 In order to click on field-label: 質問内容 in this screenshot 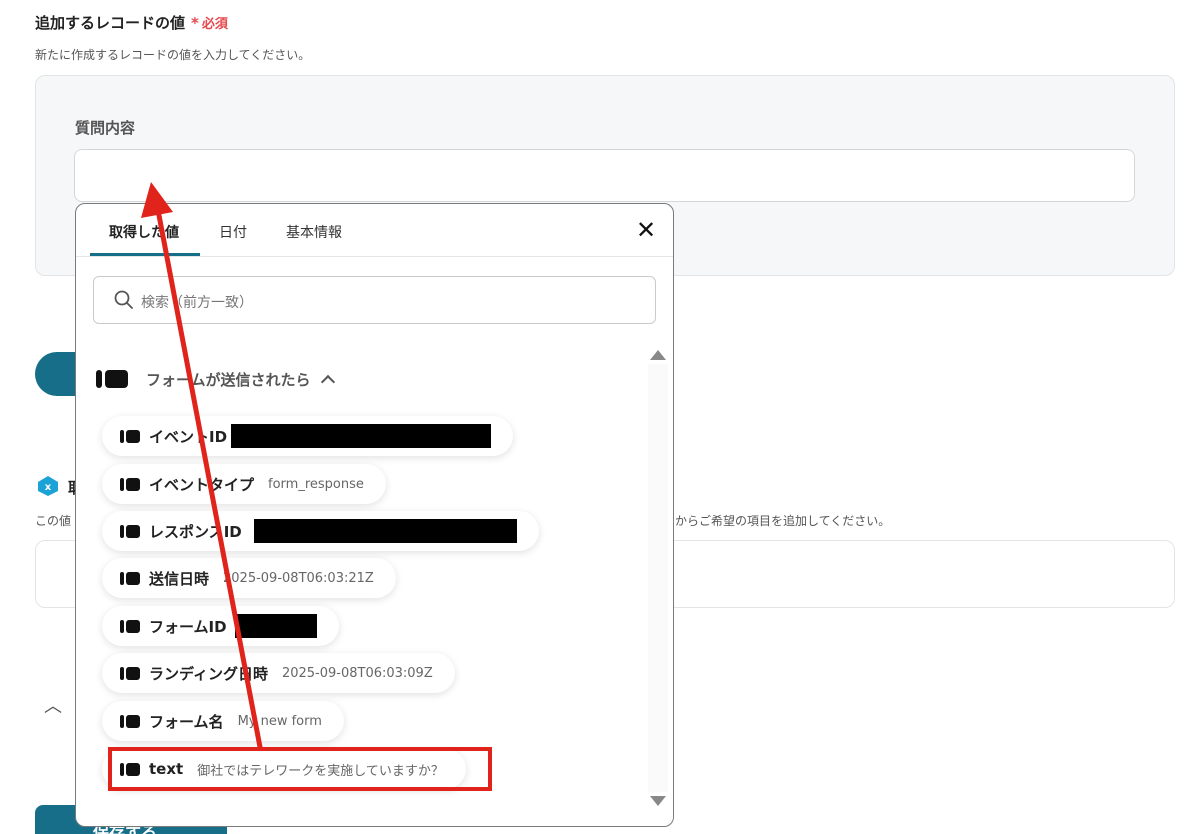, I will do `click(105, 128)`.